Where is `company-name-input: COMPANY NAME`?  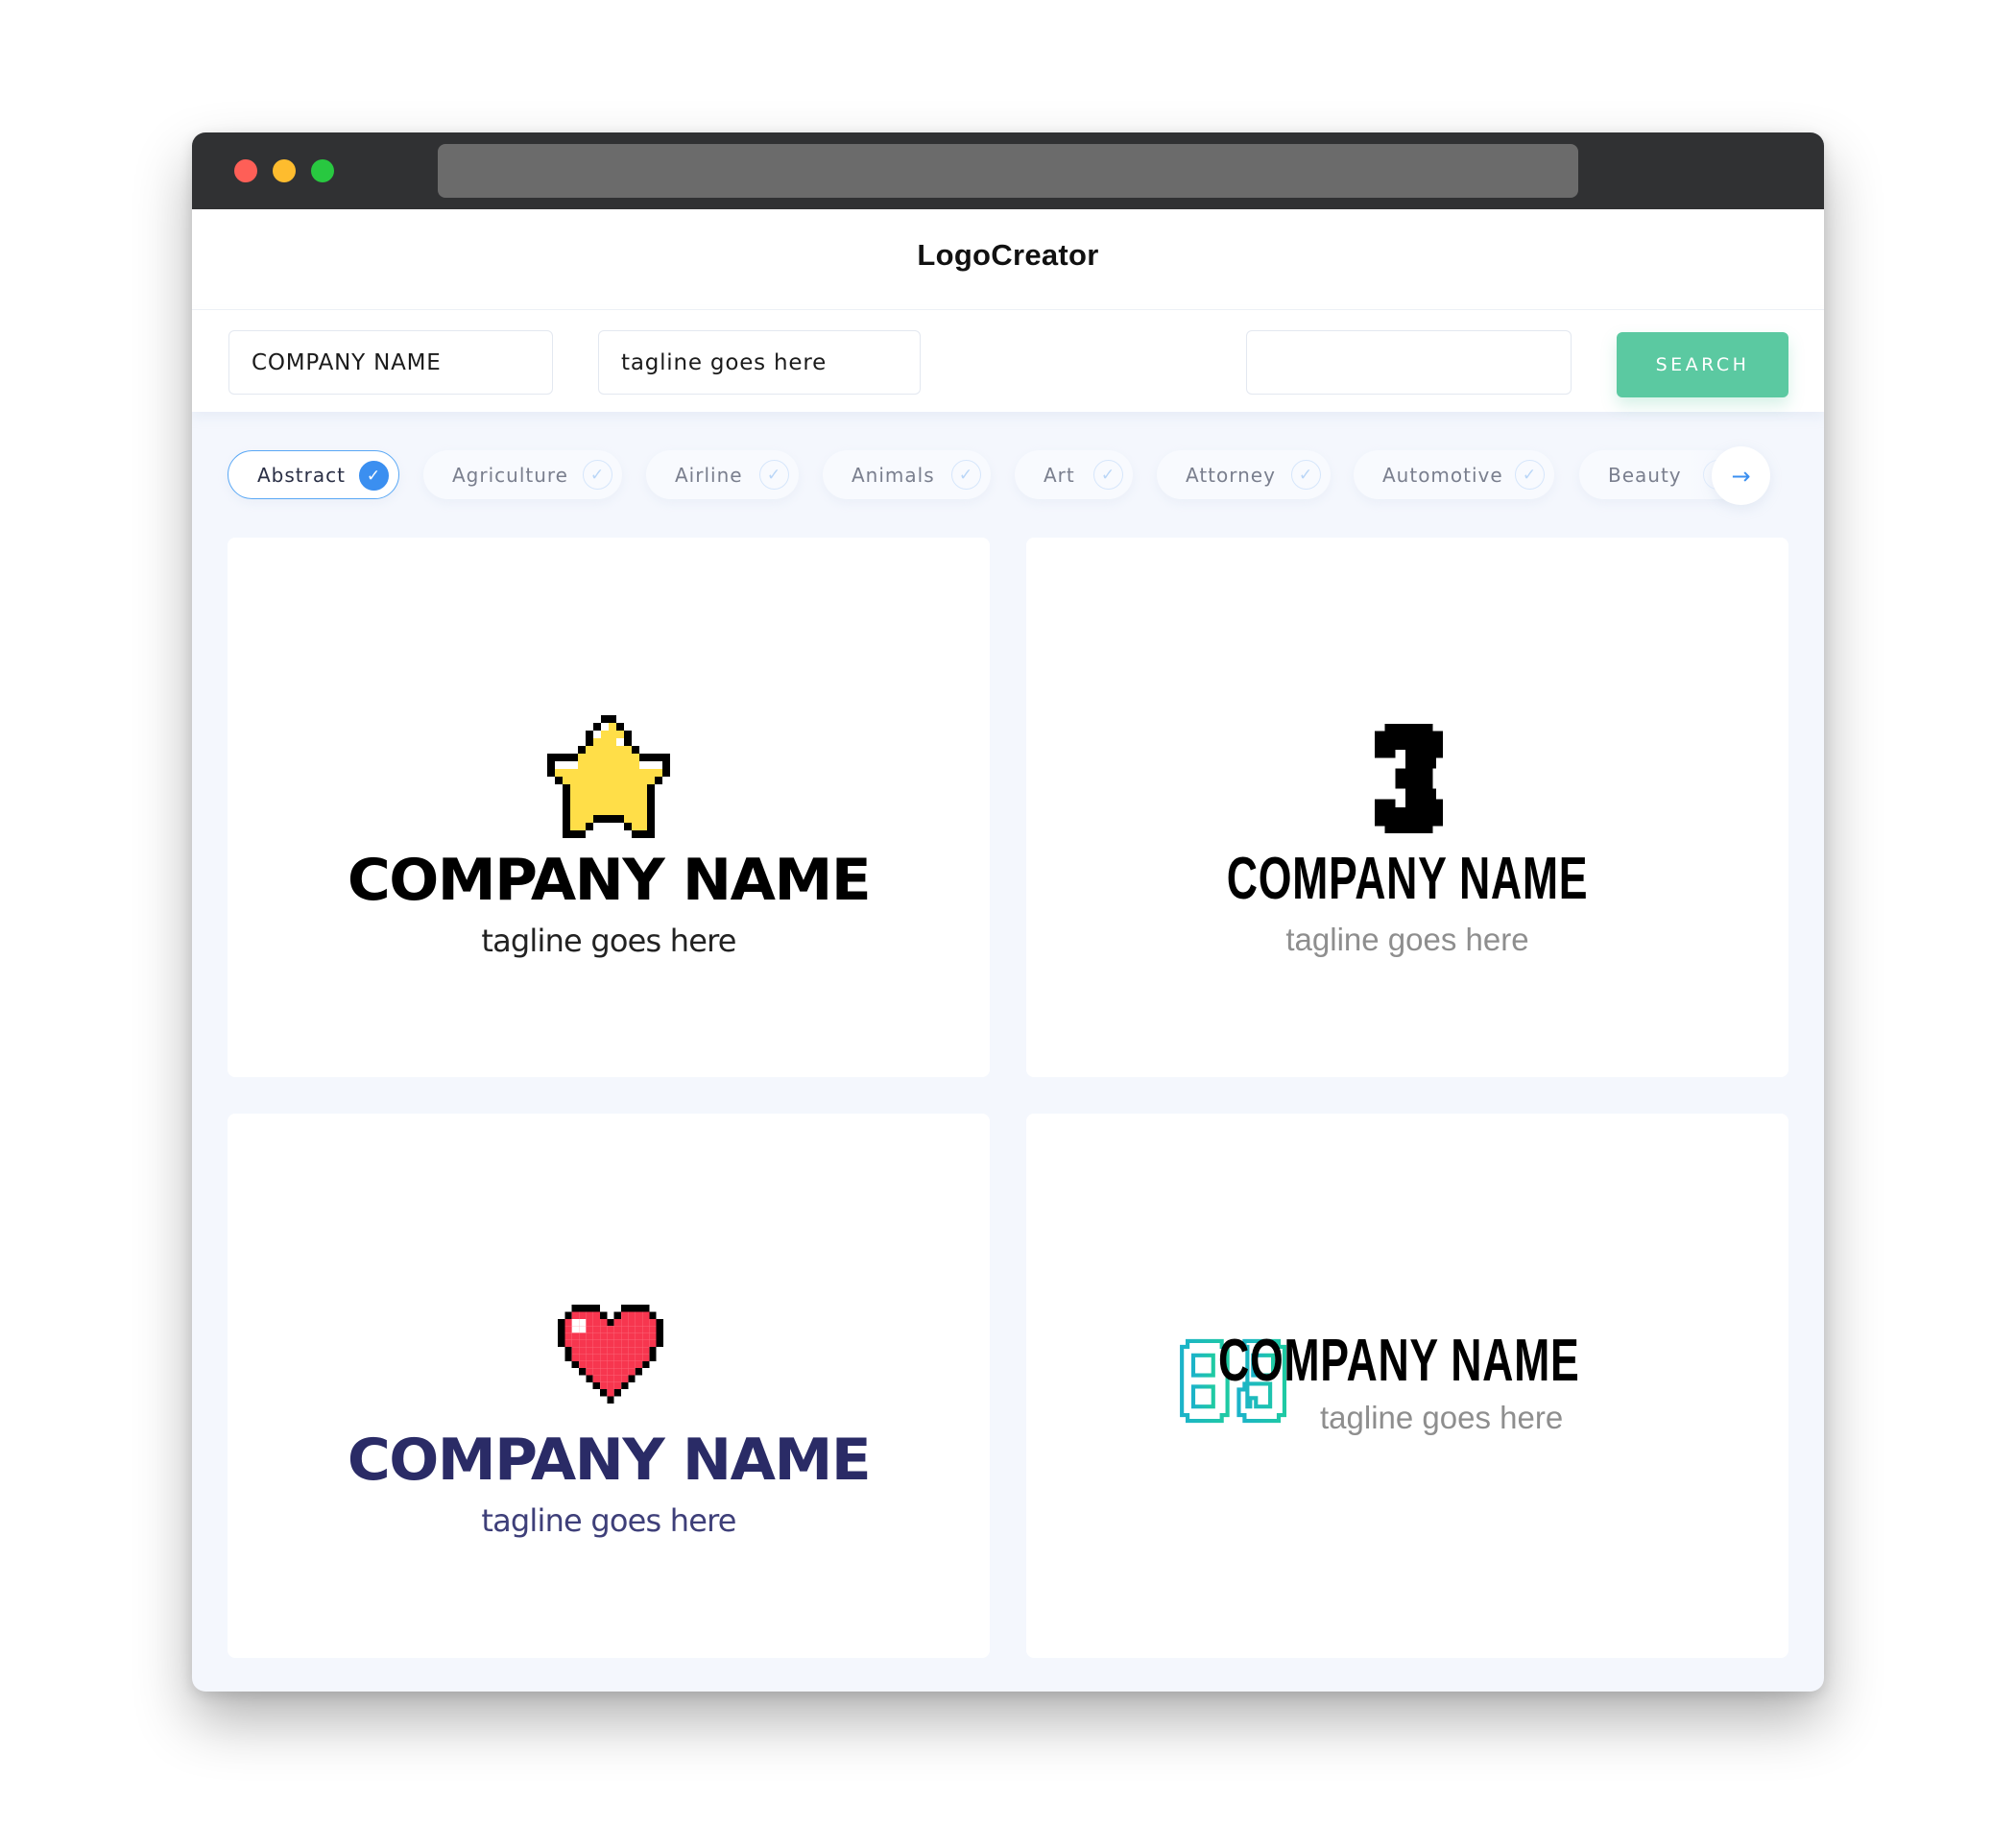 company-name-input: COMPANY NAME is located at coordinates (390, 362).